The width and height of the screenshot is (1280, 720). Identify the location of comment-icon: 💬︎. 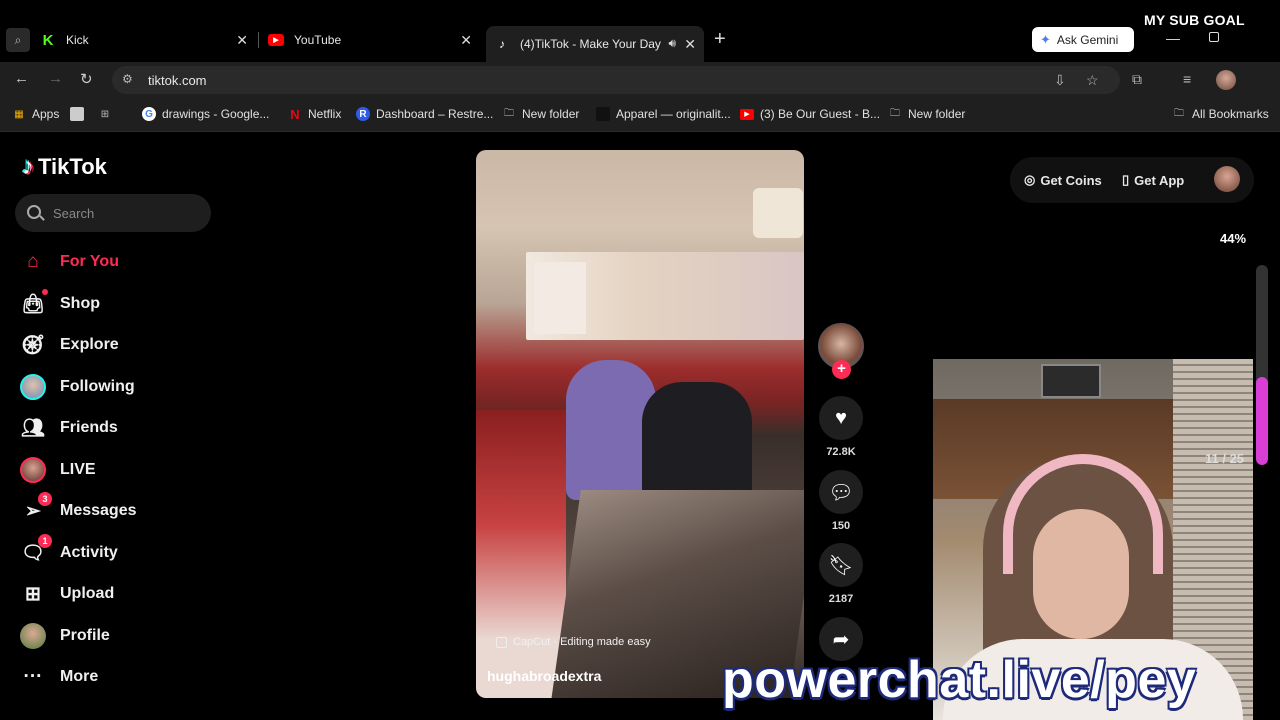
(841, 492).